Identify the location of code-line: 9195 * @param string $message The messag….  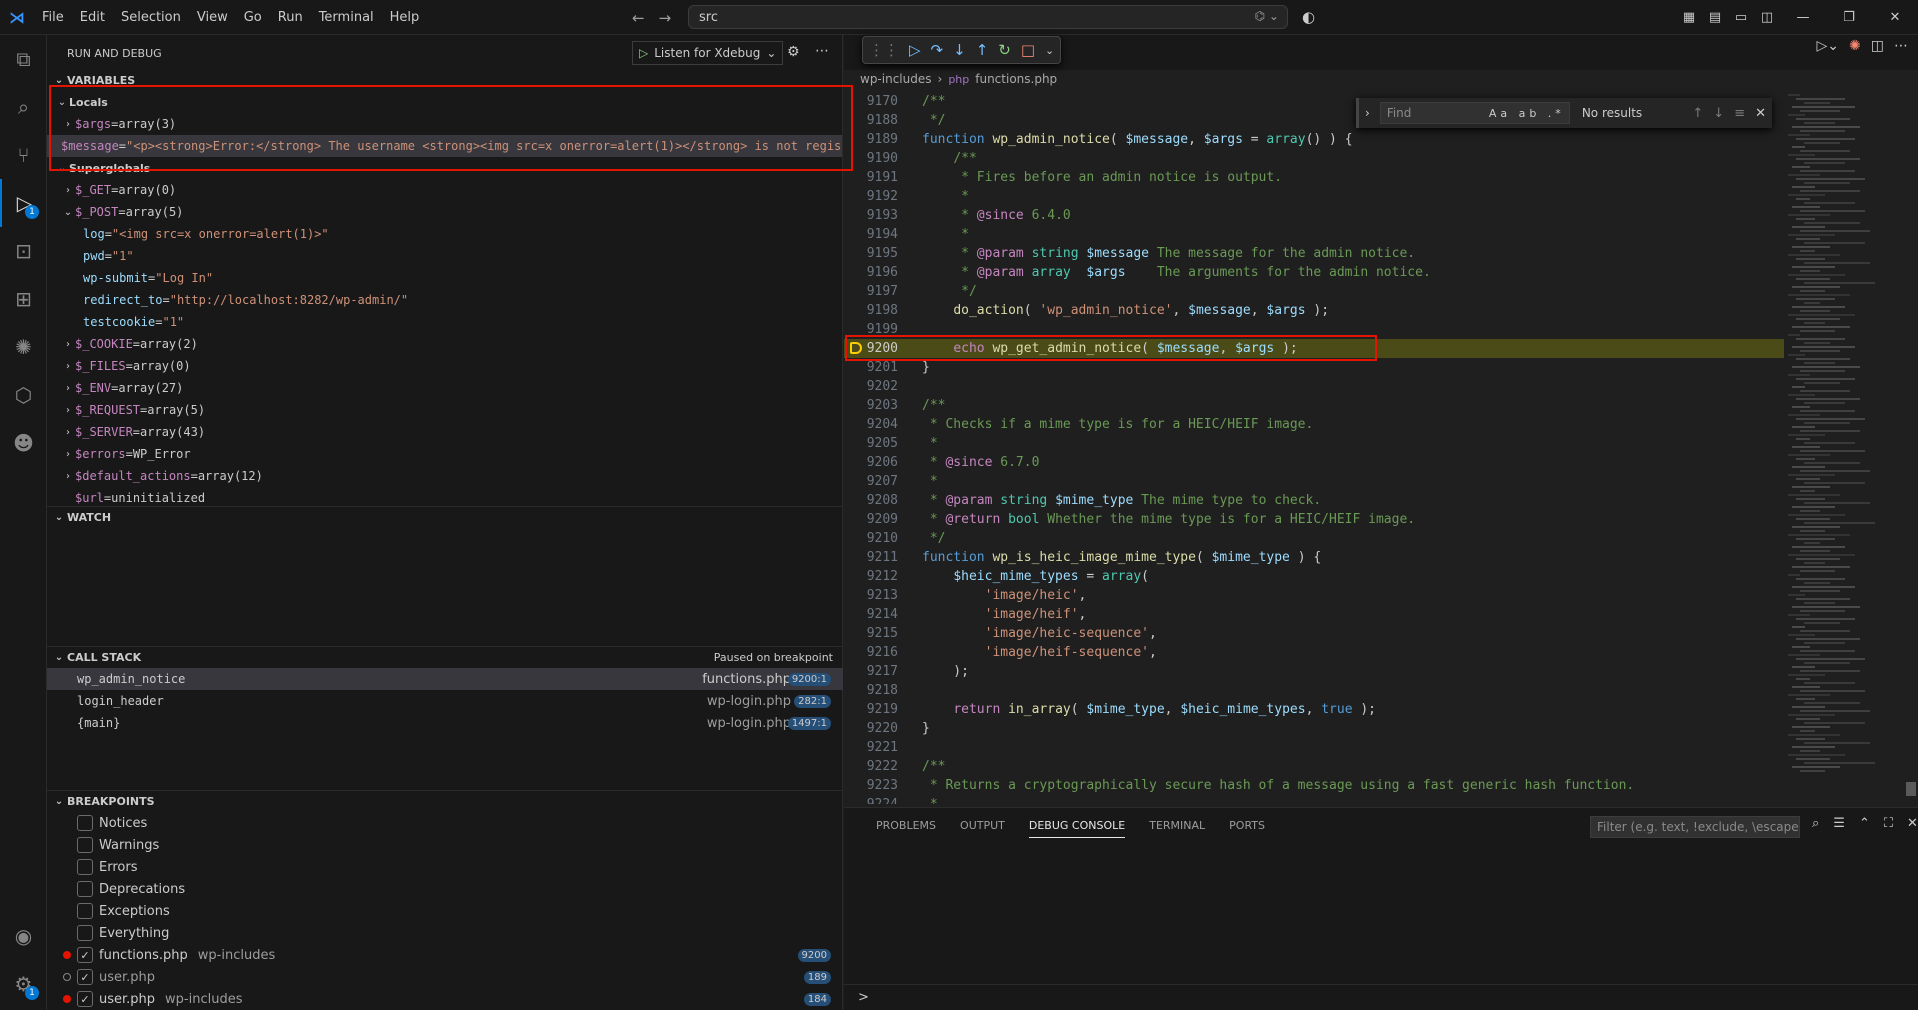
(1314, 253).